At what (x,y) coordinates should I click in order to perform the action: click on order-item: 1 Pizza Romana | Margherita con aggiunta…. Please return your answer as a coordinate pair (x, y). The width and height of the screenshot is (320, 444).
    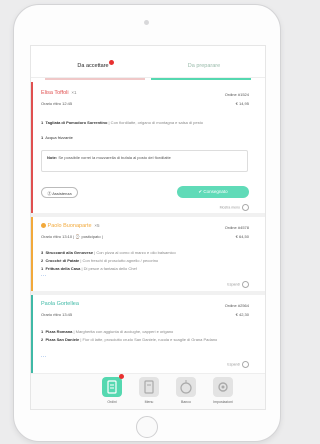
    Looking at the image, I should click on (107, 331).